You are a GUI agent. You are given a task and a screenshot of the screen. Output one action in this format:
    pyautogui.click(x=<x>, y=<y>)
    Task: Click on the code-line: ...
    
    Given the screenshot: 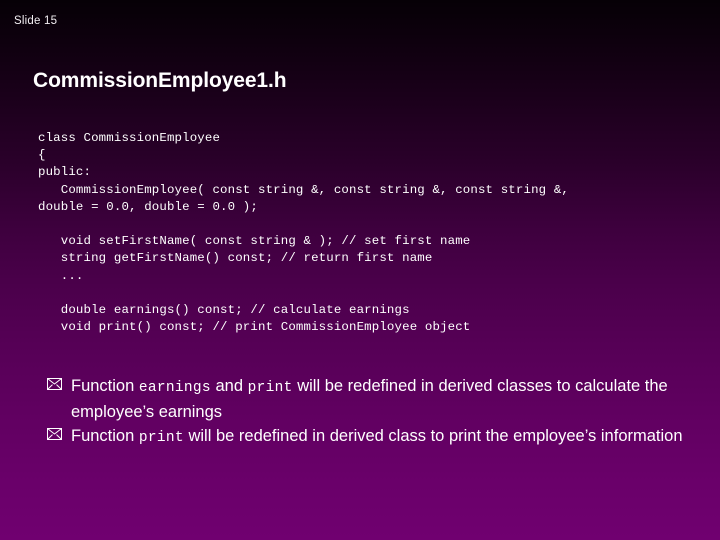 What is the action you would take?
    pyautogui.click(x=61, y=275)
    